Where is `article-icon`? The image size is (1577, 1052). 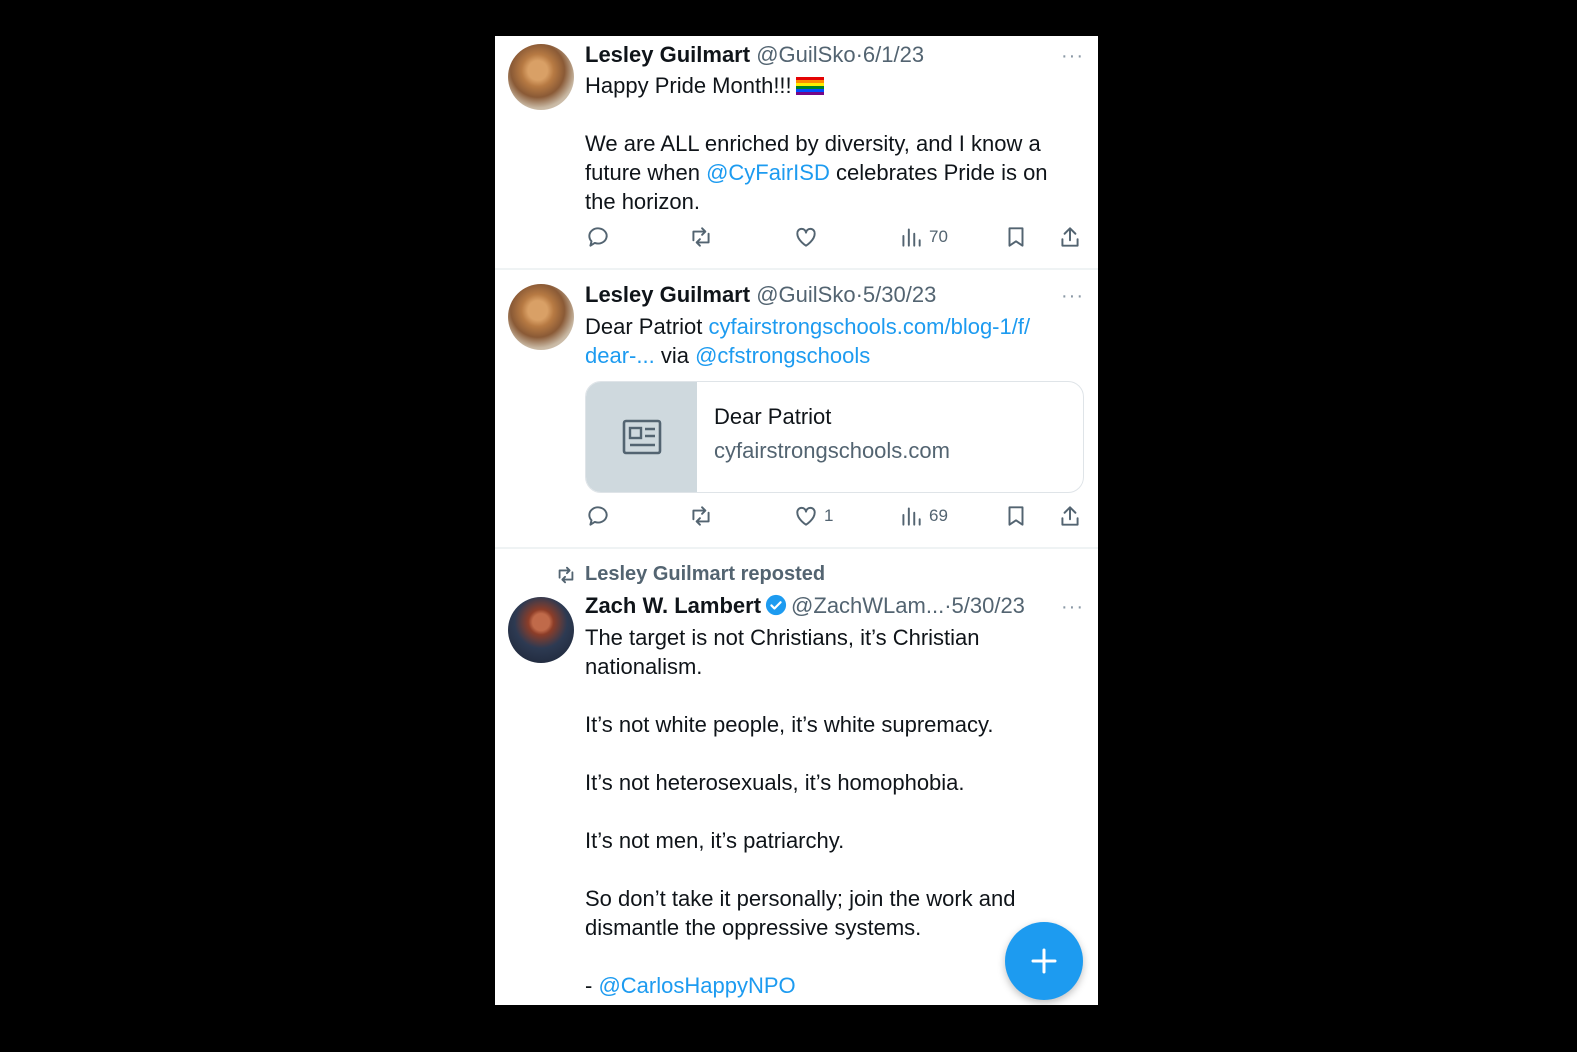
article-icon is located at coordinates (641, 437).